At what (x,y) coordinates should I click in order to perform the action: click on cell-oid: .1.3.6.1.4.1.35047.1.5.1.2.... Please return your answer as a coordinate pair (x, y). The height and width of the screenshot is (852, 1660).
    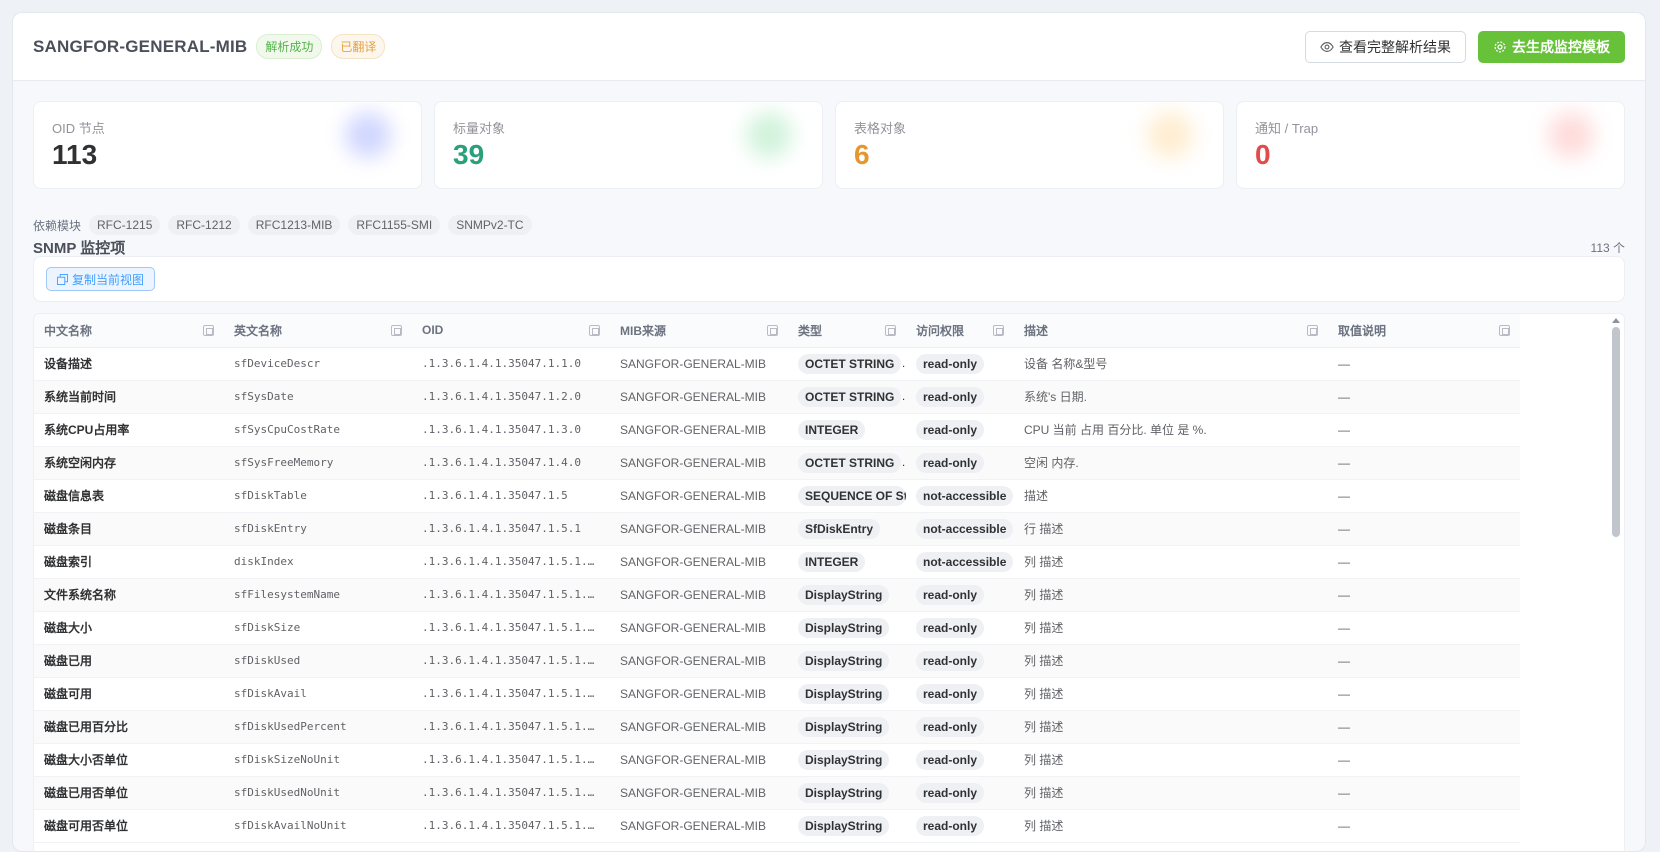
    Looking at the image, I should click on (511, 595).